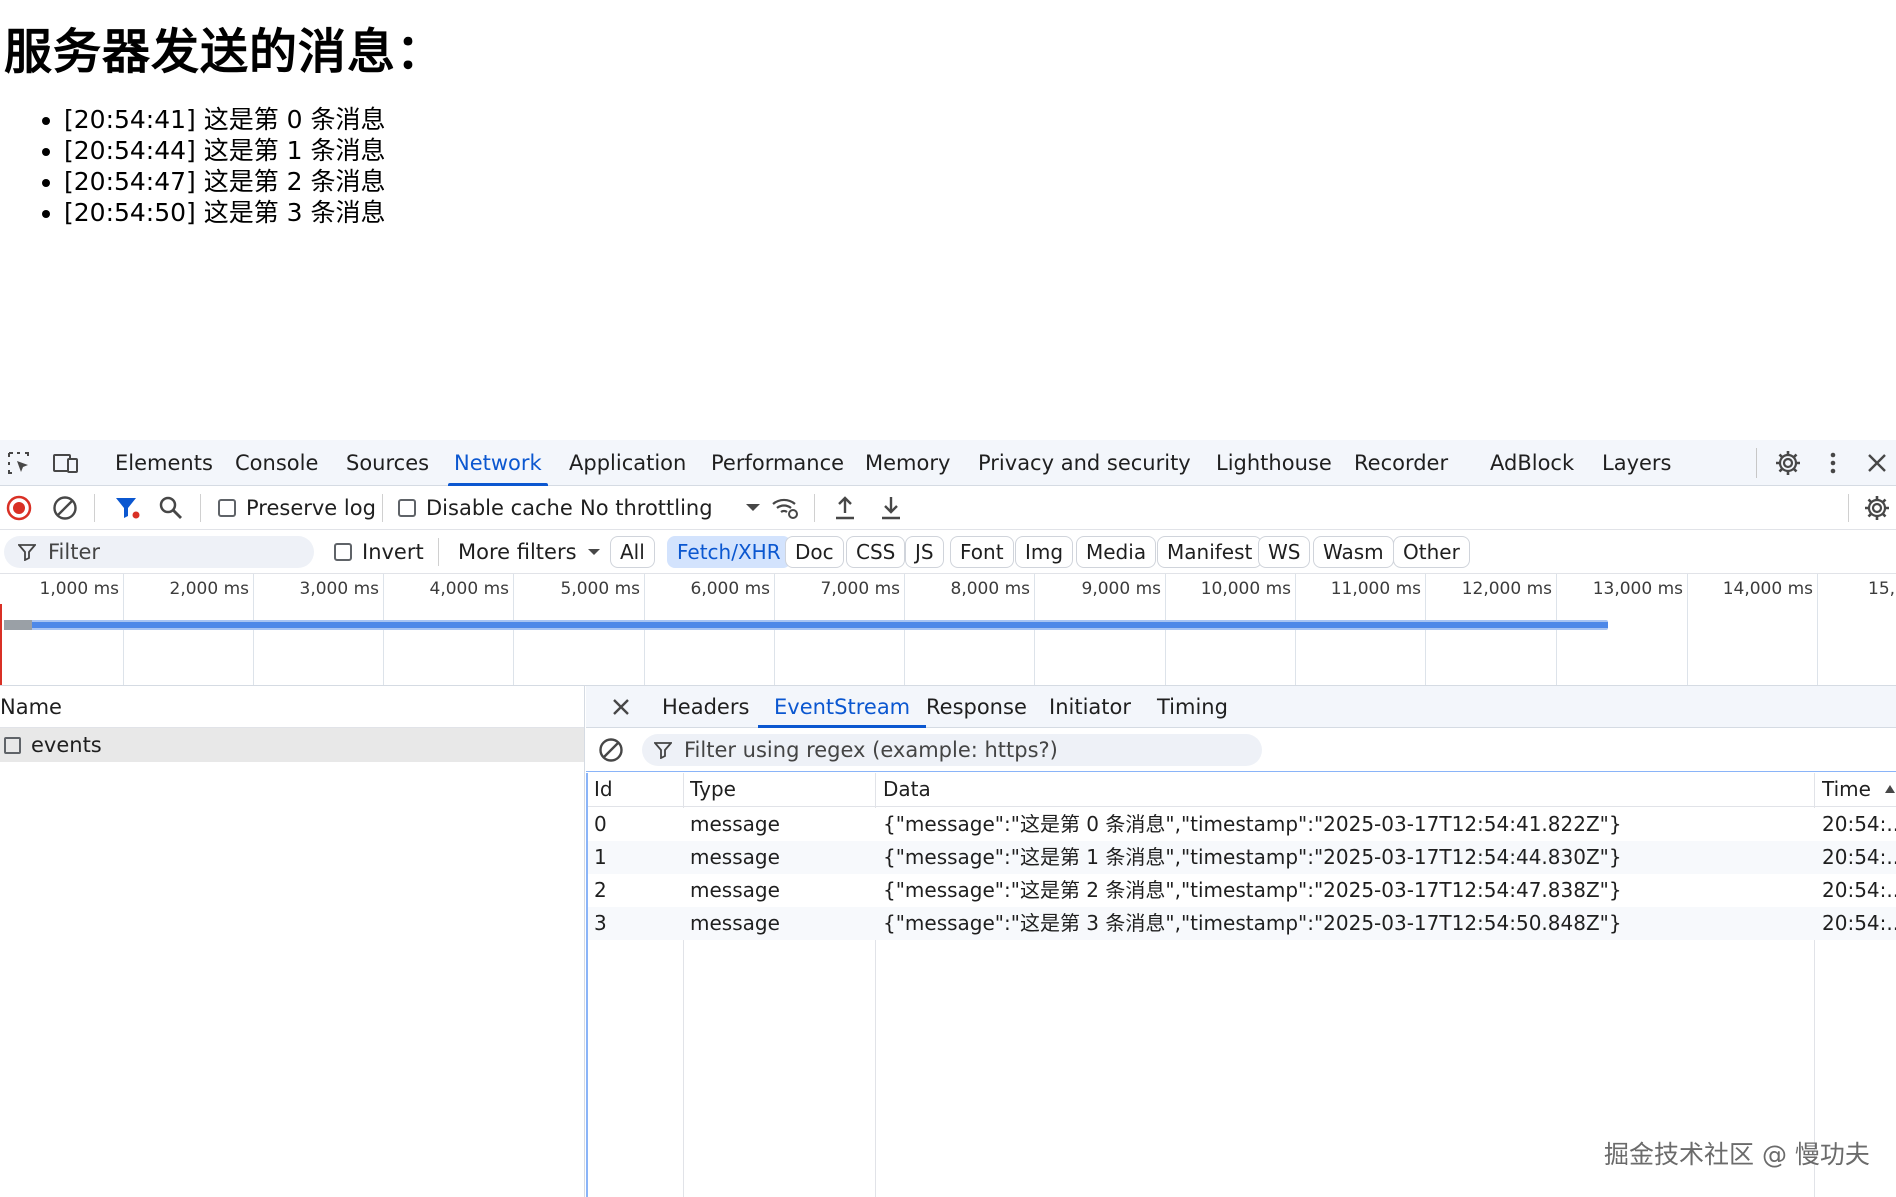 Image resolution: width=1896 pixels, height=1197 pixels. I want to click on request-row: events, so click(292, 745).